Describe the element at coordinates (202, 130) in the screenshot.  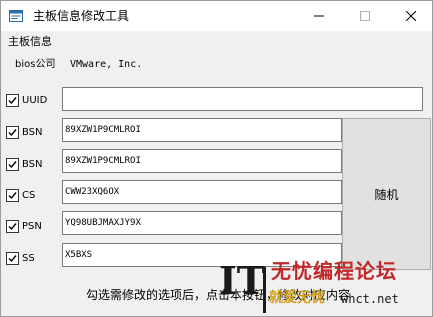
I see `bsn-field: 89XZW1P9CMLROI` at that location.